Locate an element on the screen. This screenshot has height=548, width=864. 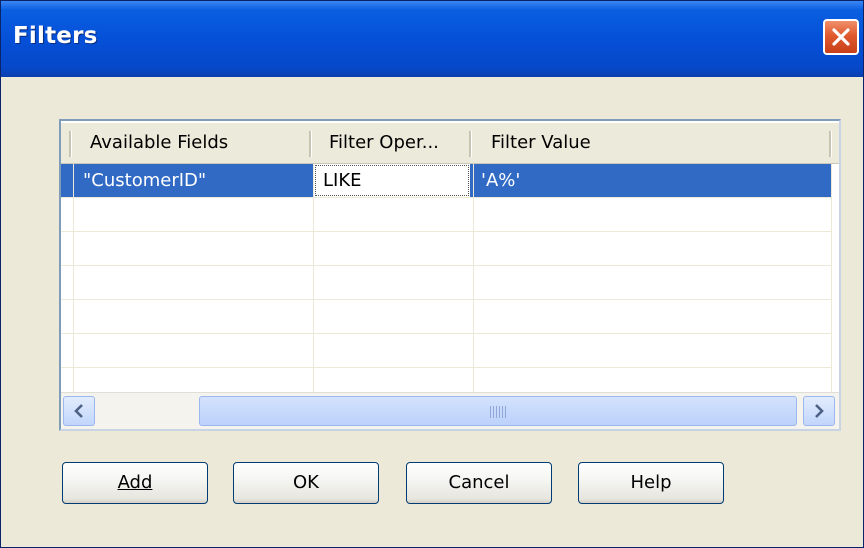
close-button is located at coordinates (841, 37).